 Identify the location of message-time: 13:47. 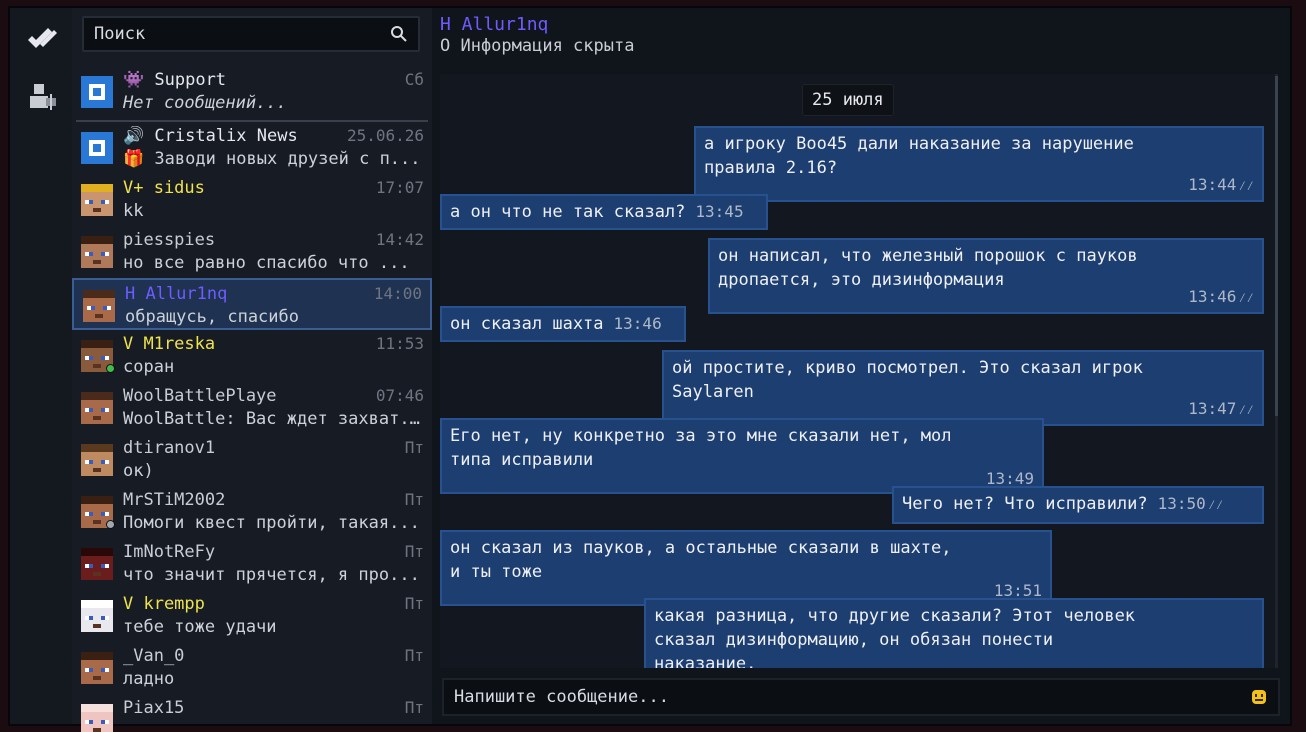
(1212, 408).